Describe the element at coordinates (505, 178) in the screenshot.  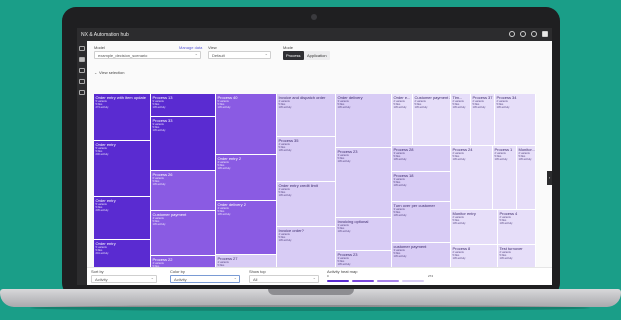
I see `treemap-tile: Process 12 variants 5 files 145 activity` at that location.